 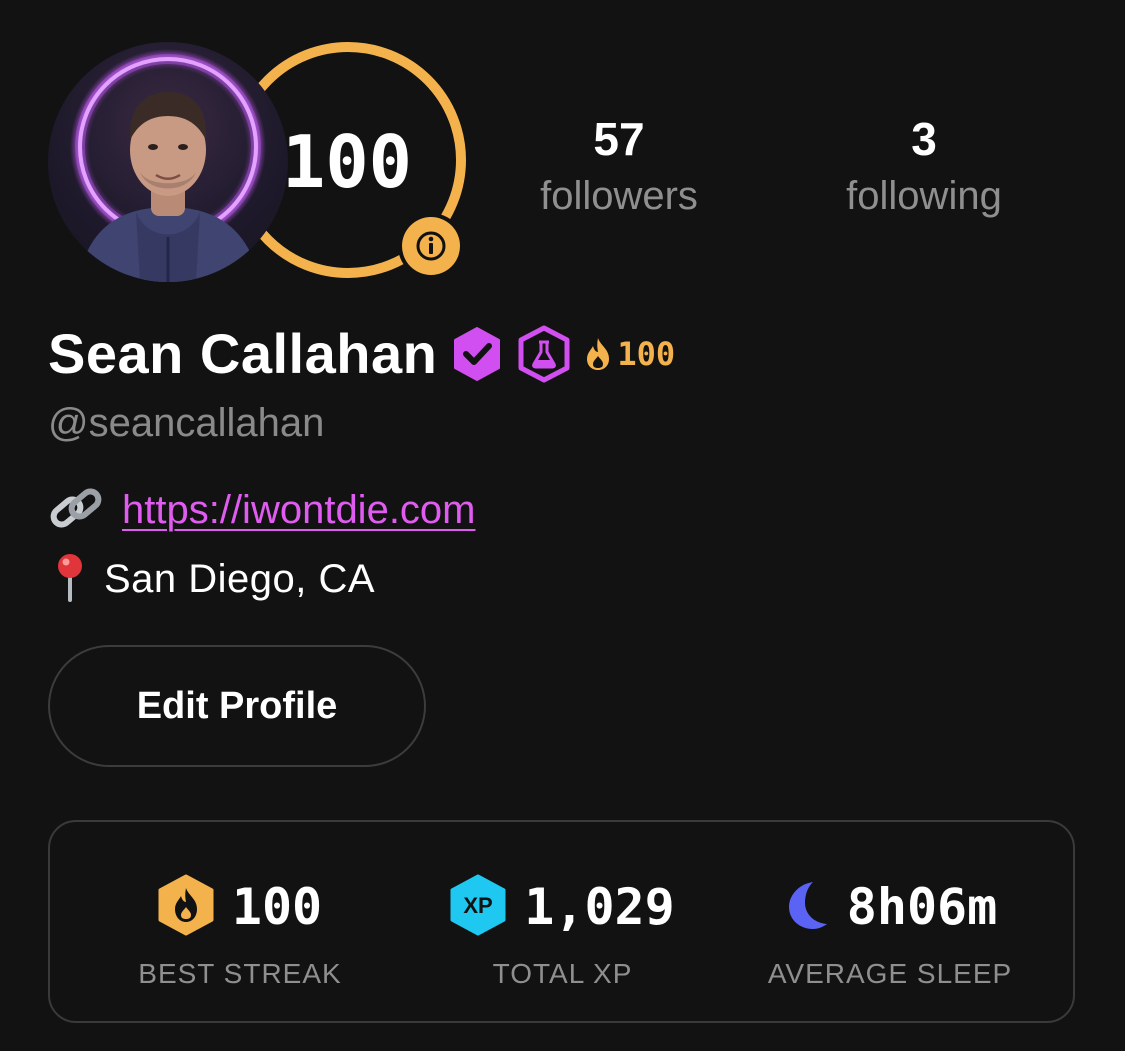 I want to click on xp-hexagon-icon: XP, so click(x=478, y=907).